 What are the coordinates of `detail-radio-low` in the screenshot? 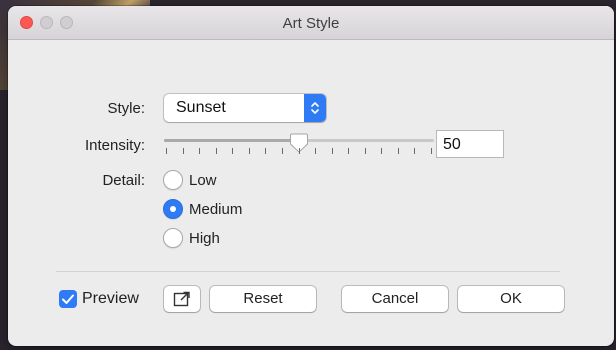 It's located at (173, 180).